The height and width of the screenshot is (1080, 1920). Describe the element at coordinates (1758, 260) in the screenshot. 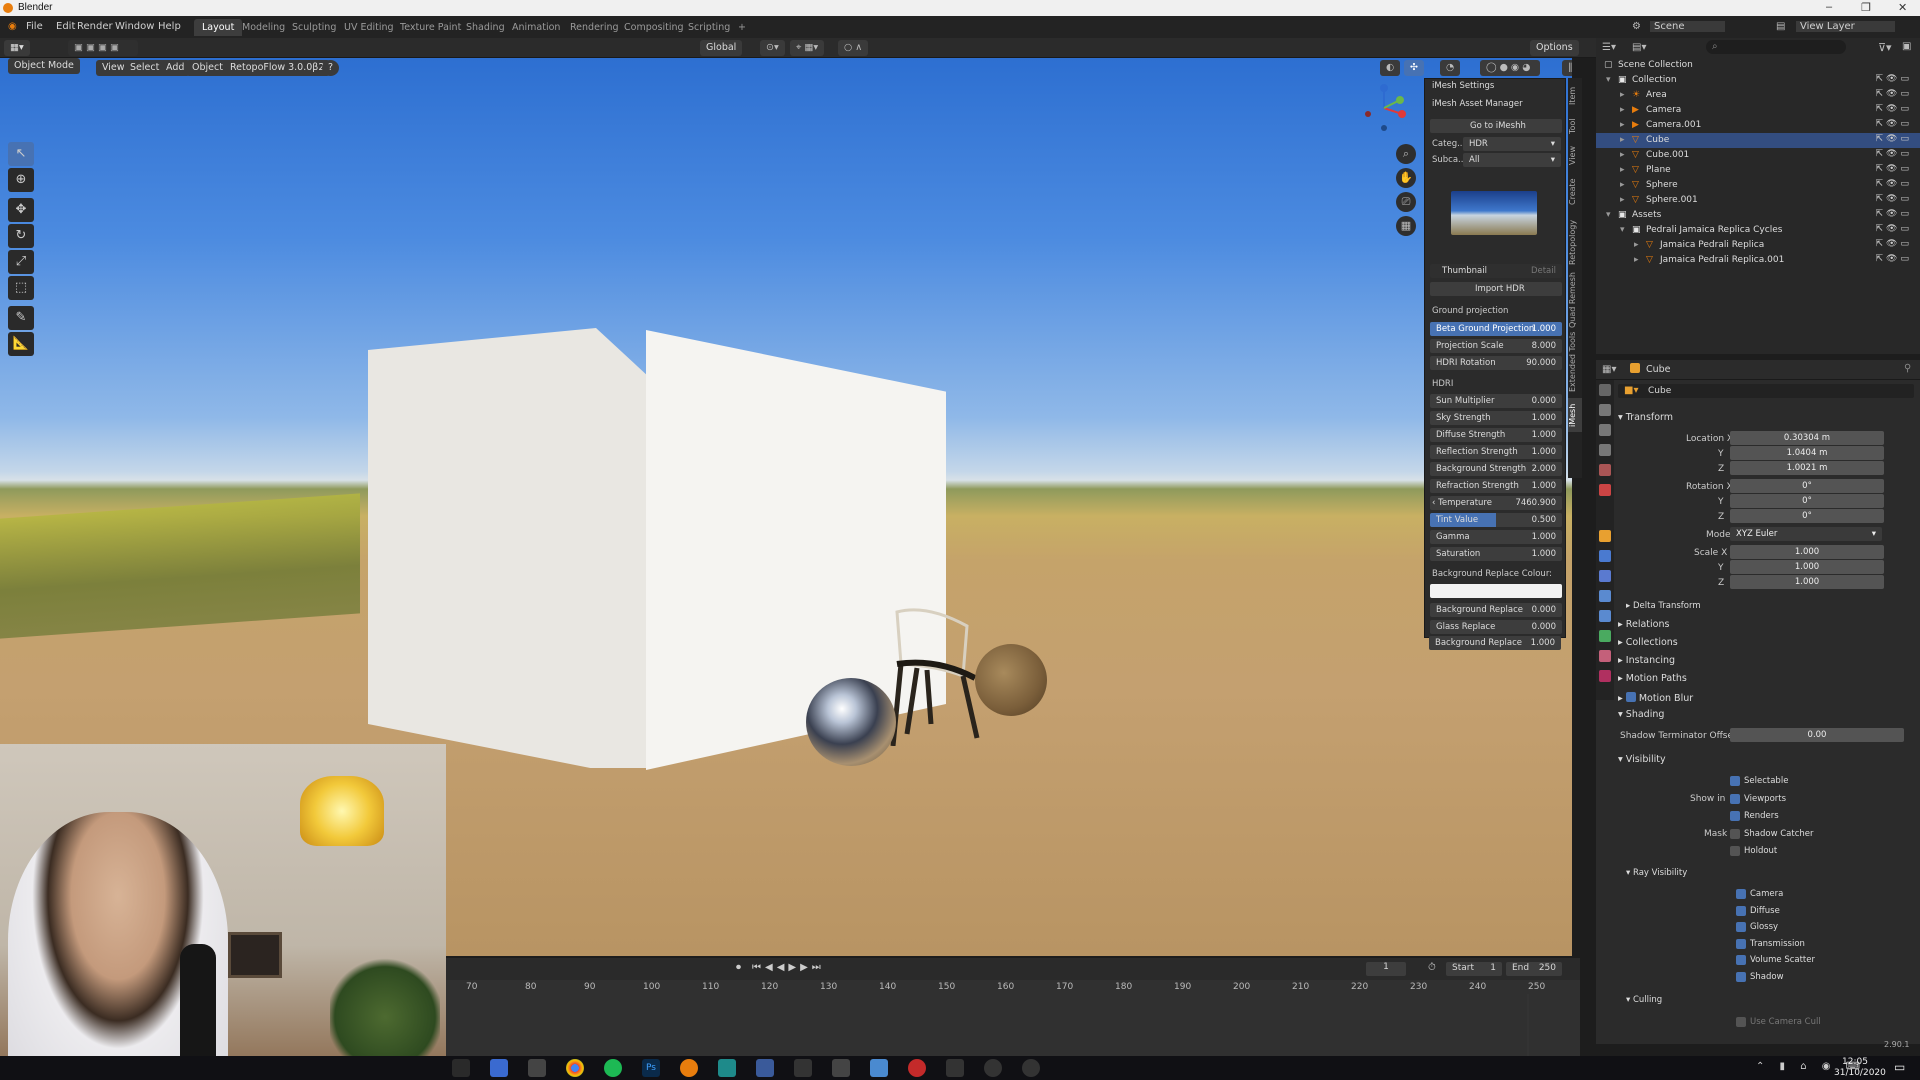

I see `outliner-row: ▸ ▽ Jamaica Pedrali Replica.001 ⇱👁▭` at that location.